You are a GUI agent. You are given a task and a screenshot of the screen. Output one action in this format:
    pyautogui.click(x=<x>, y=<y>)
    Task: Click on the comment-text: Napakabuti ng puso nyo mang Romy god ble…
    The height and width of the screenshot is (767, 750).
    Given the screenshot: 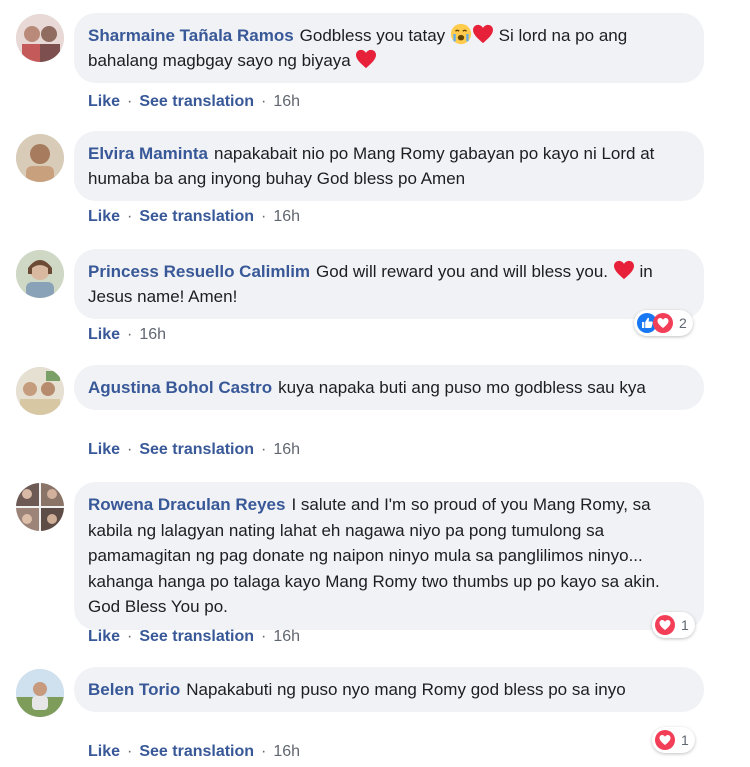 What is the action you would take?
    pyautogui.click(x=406, y=689)
    